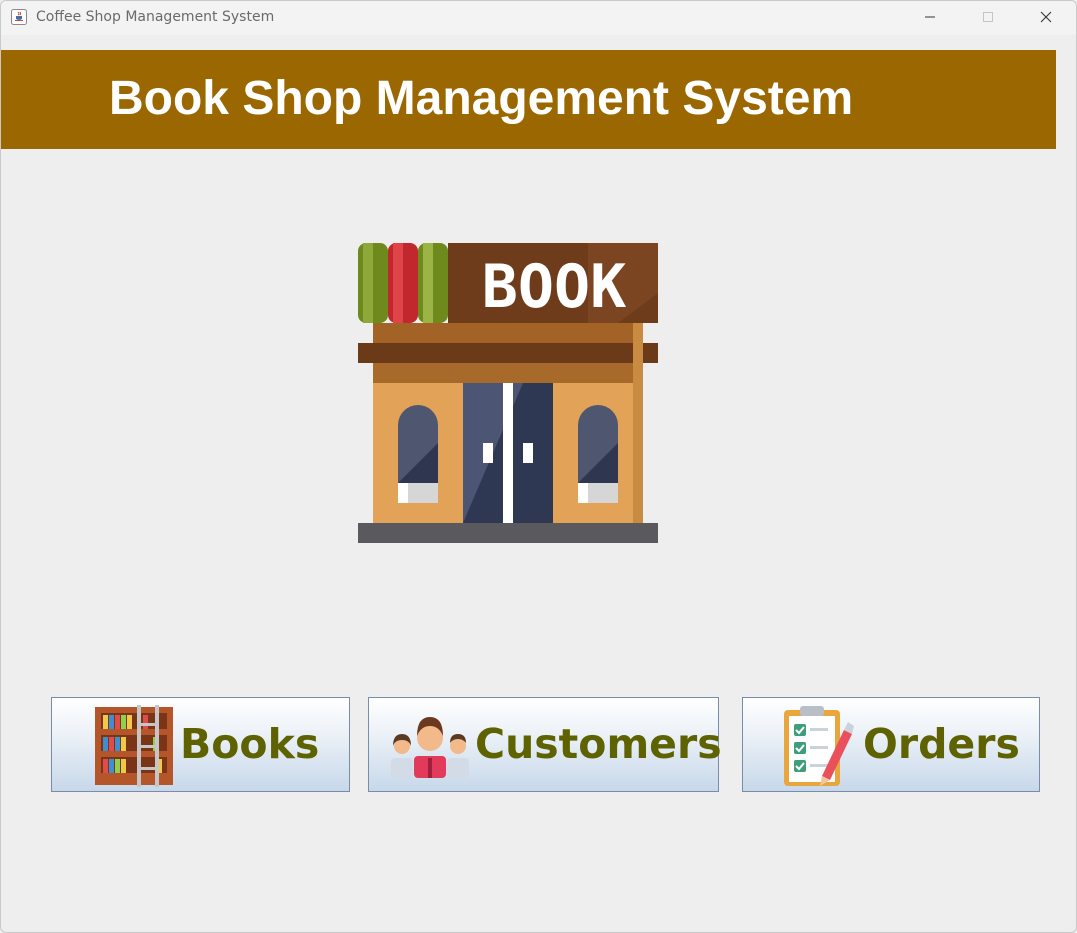 Image resolution: width=1077 pixels, height=933 pixels. I want to click on title-bar: Coffee Shop Management System, so click(538, 18).